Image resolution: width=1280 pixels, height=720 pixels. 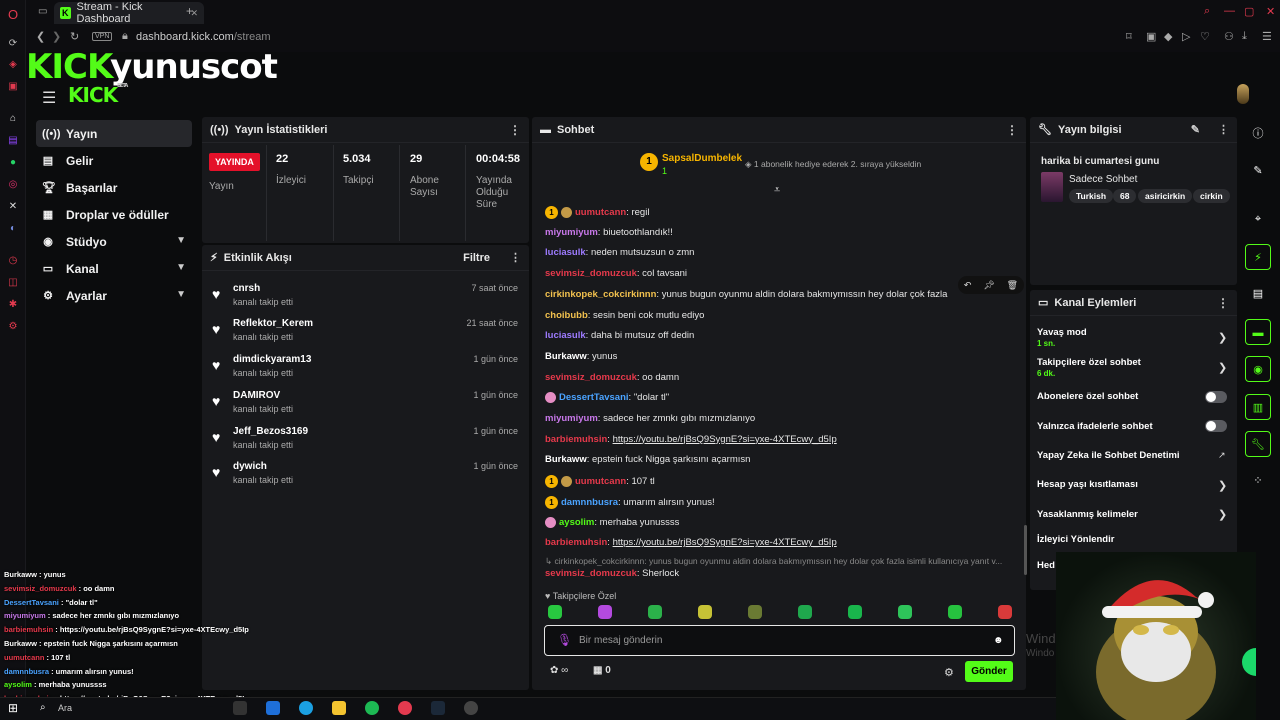 I want to click on emote-only-toggle, so click(x=1216, y=426).